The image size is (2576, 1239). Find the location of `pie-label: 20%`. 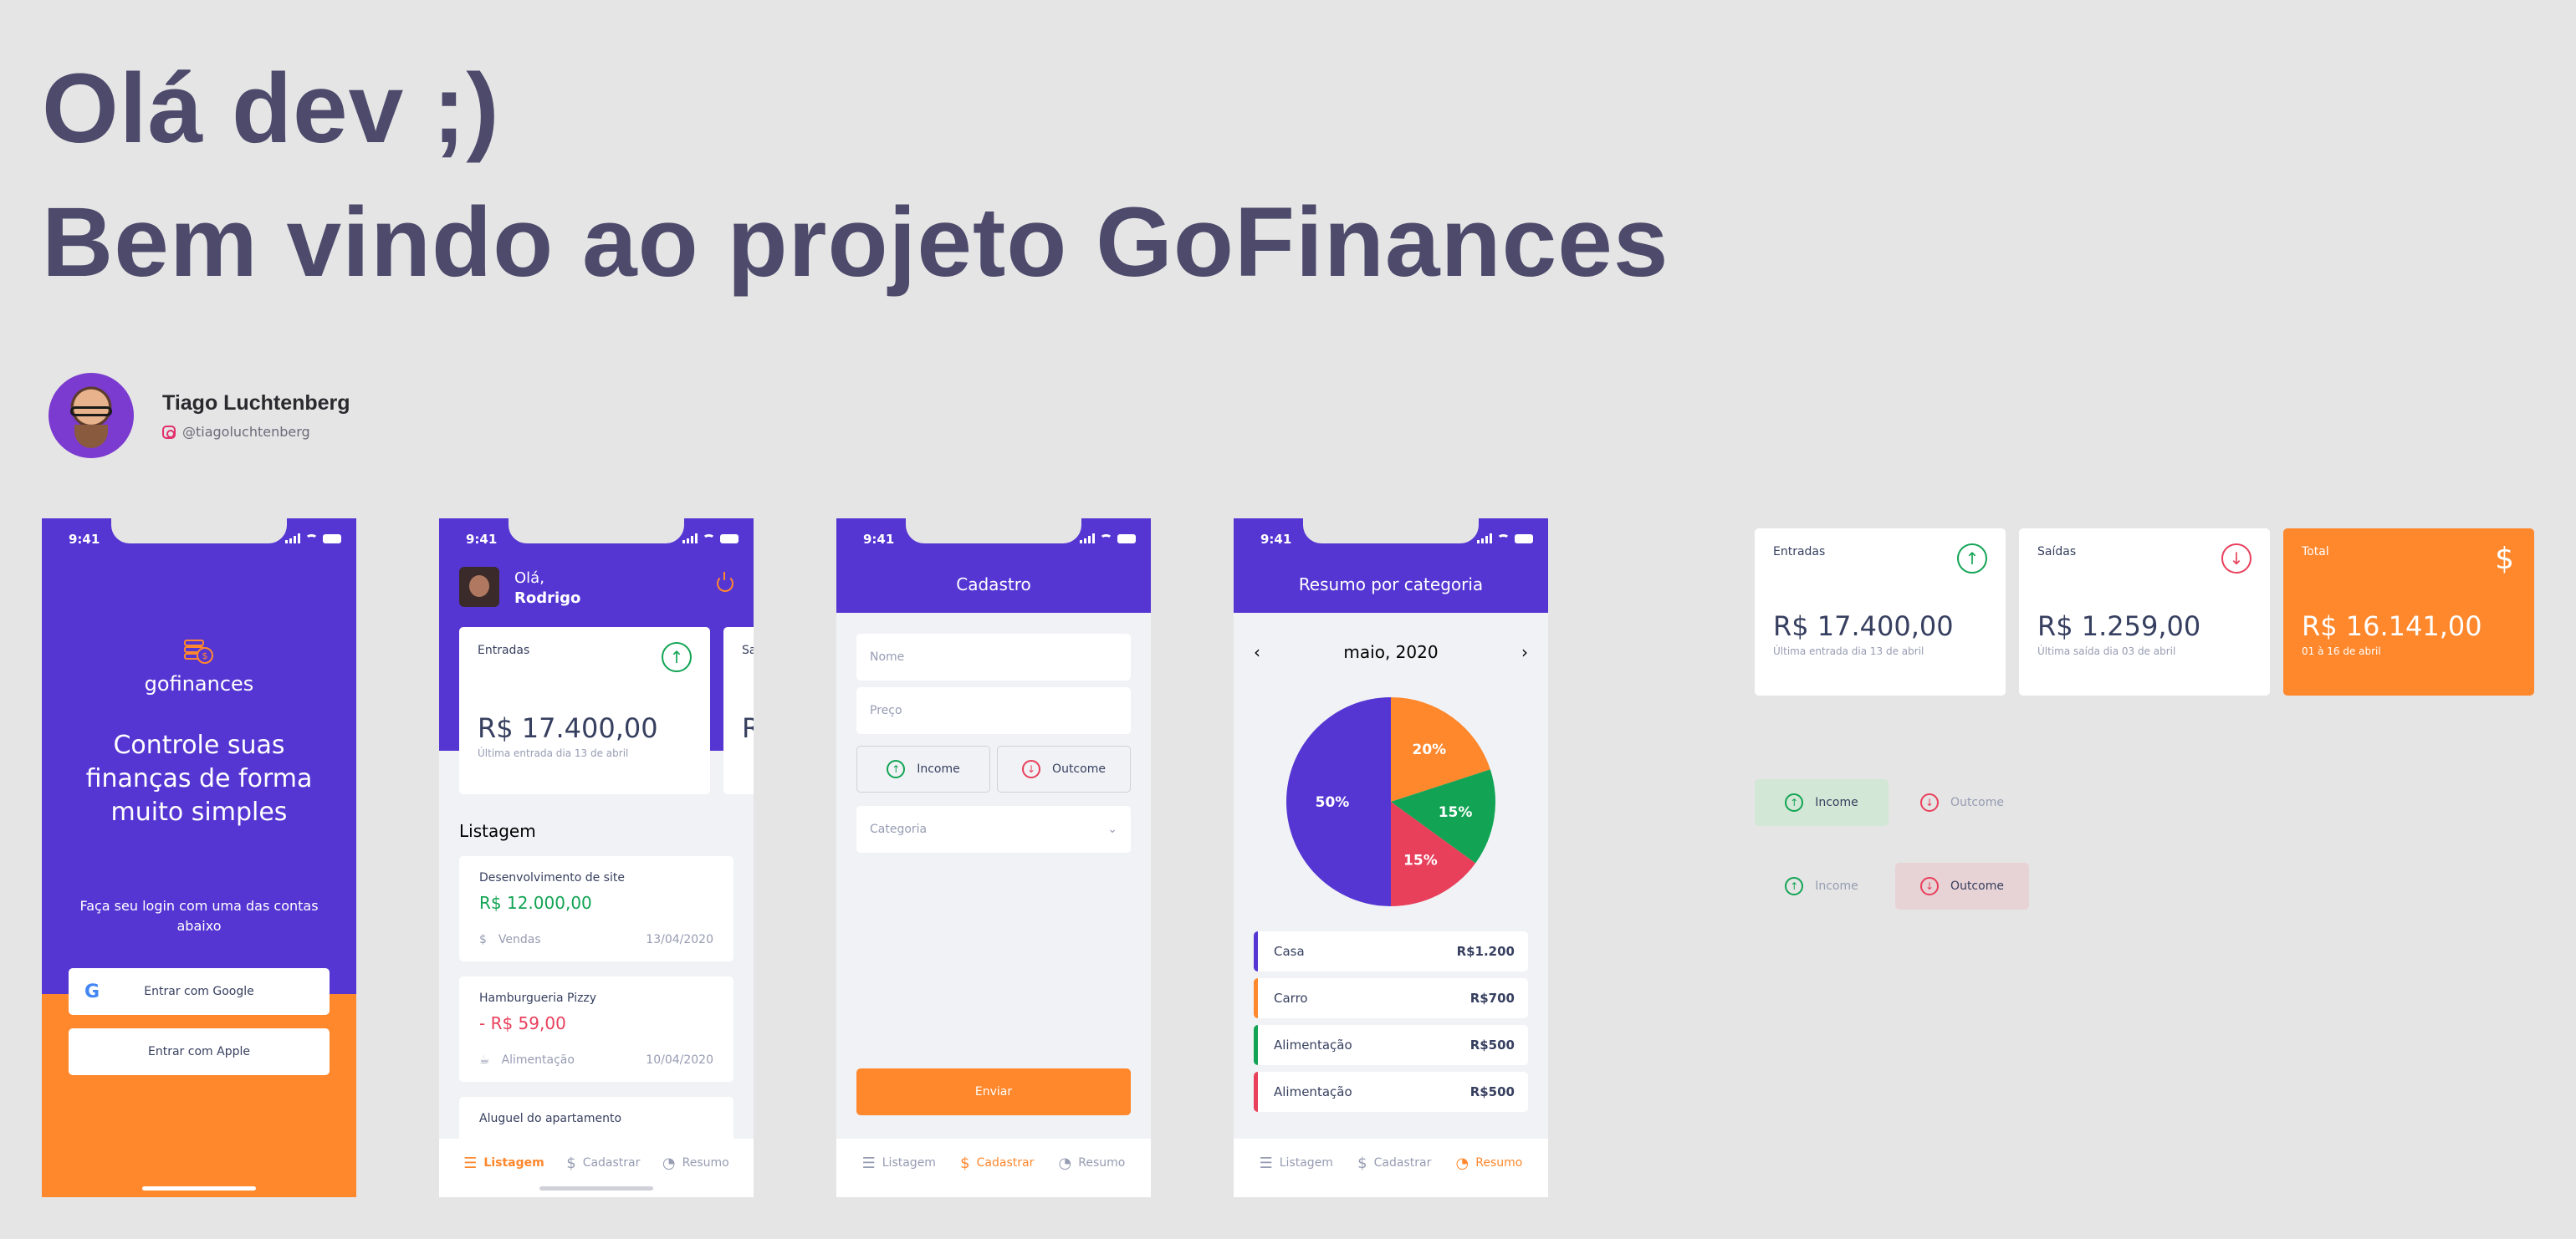

pie-label: 20% is located at coordinates (1429, 750).